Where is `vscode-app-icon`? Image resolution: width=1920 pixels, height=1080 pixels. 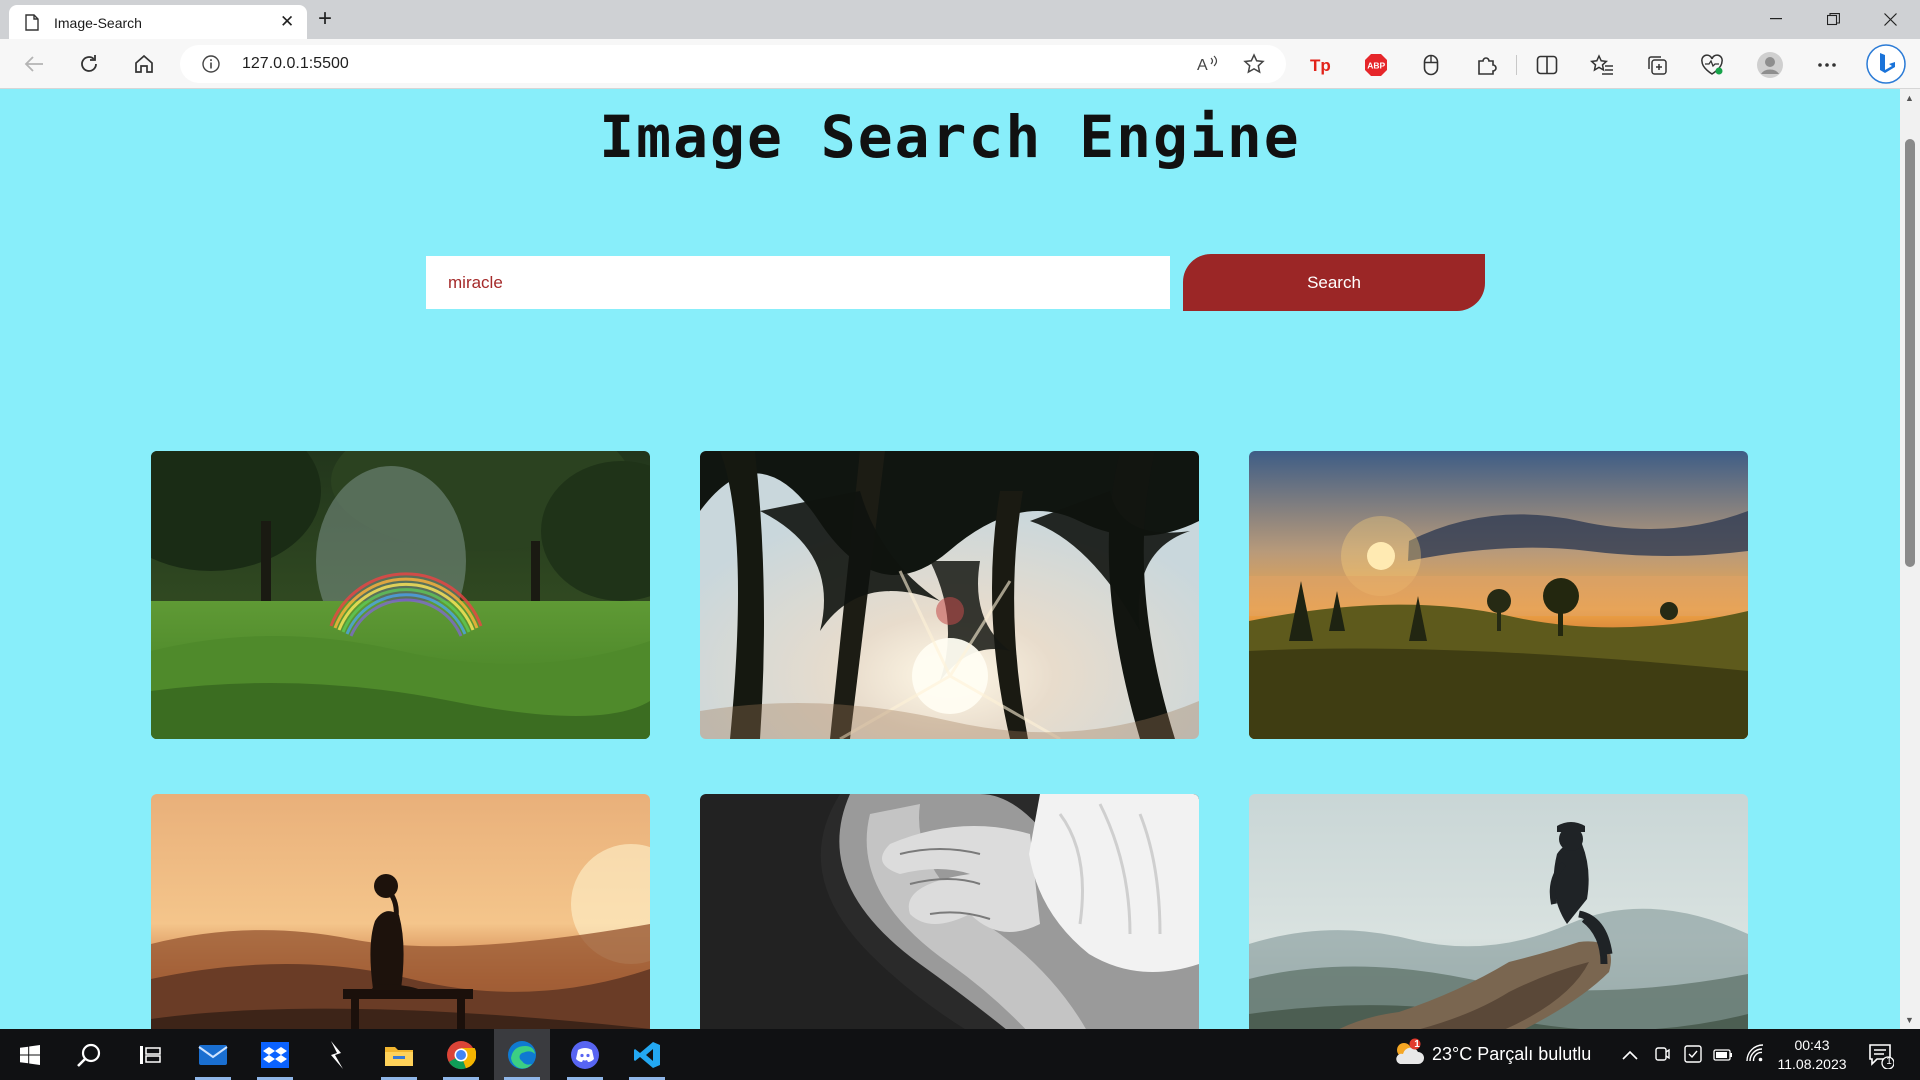
vscode-app-icon is located at coordinates (647, 1054).